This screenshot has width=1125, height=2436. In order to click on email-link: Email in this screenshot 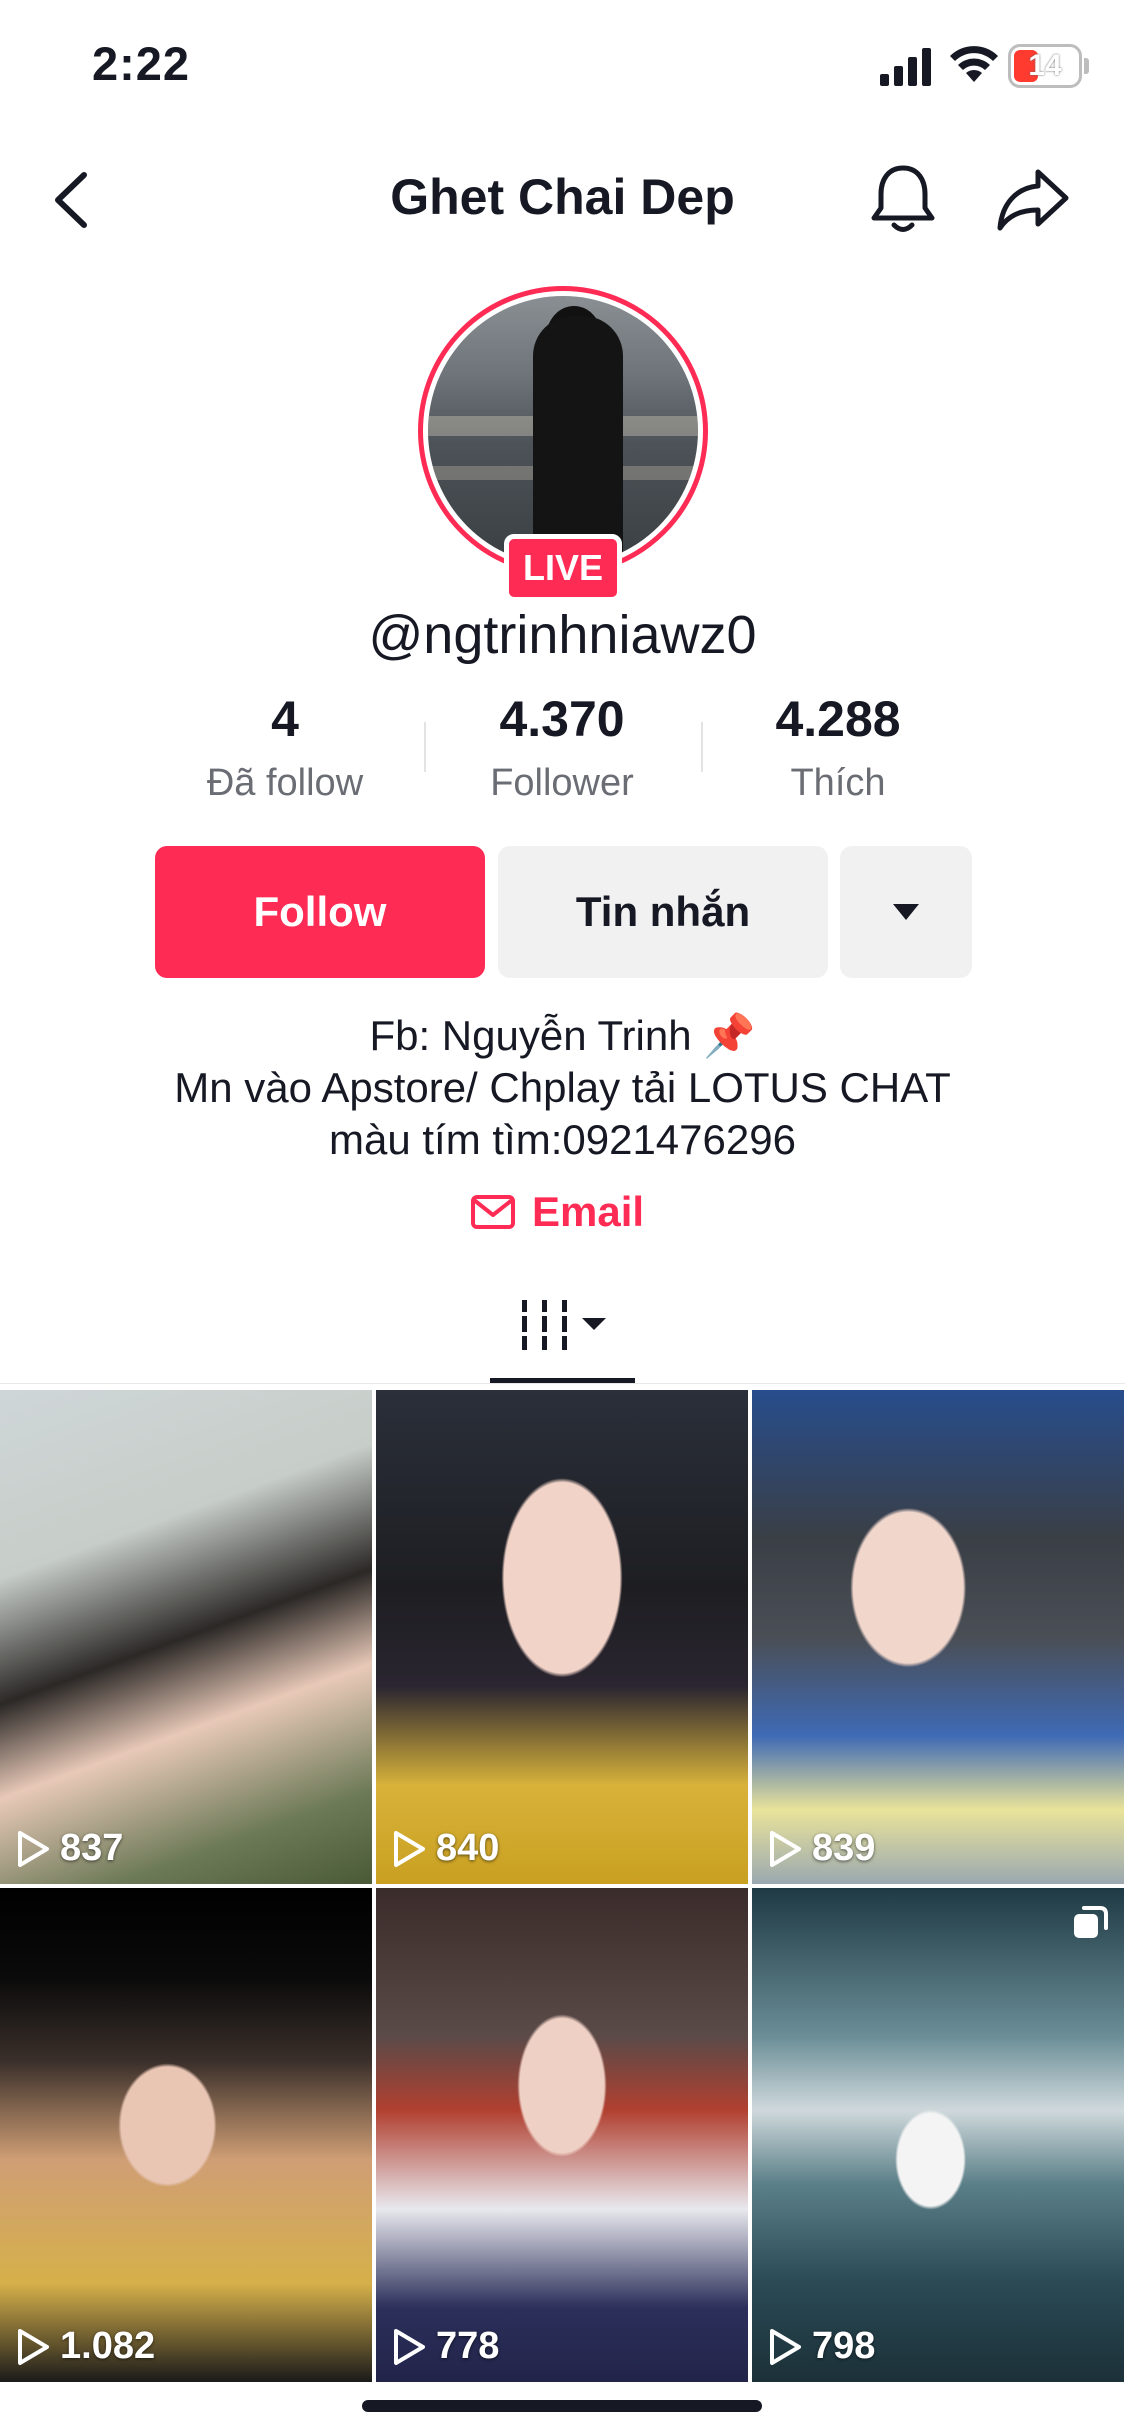, I will do `click(557, 1212)`.